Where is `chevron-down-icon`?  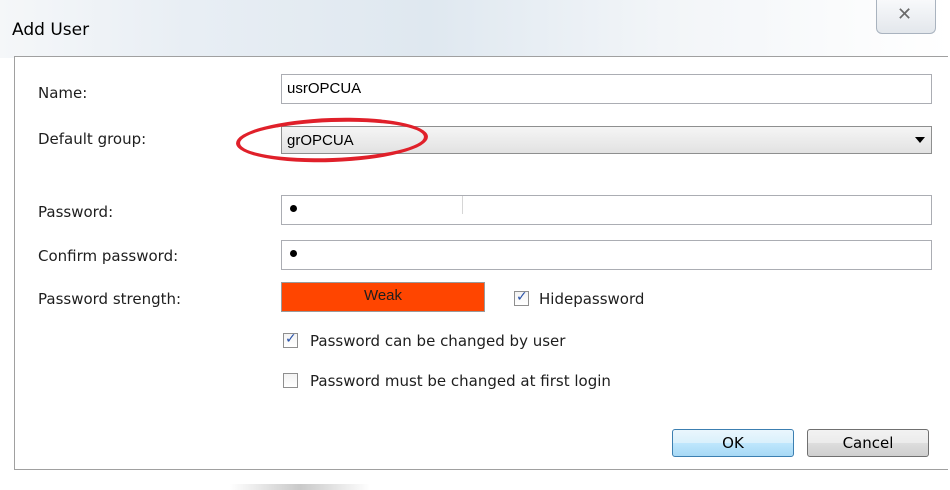
chevron-down-icon is located at coordinates (920, 140).